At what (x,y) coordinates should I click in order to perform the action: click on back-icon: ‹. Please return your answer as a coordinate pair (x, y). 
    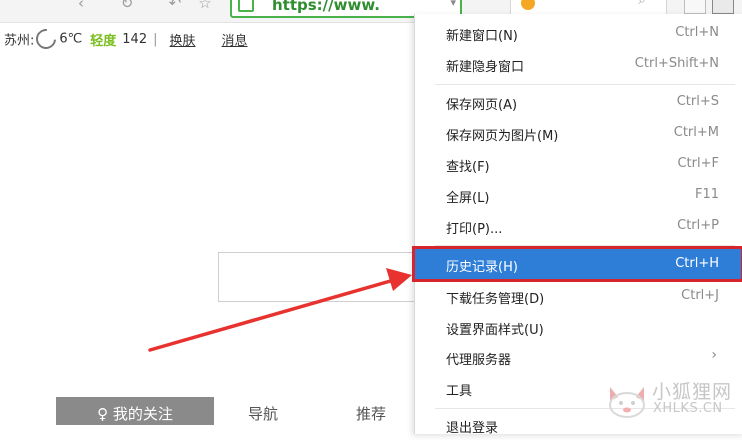
    Looking at the image, I should click on (81, 6).